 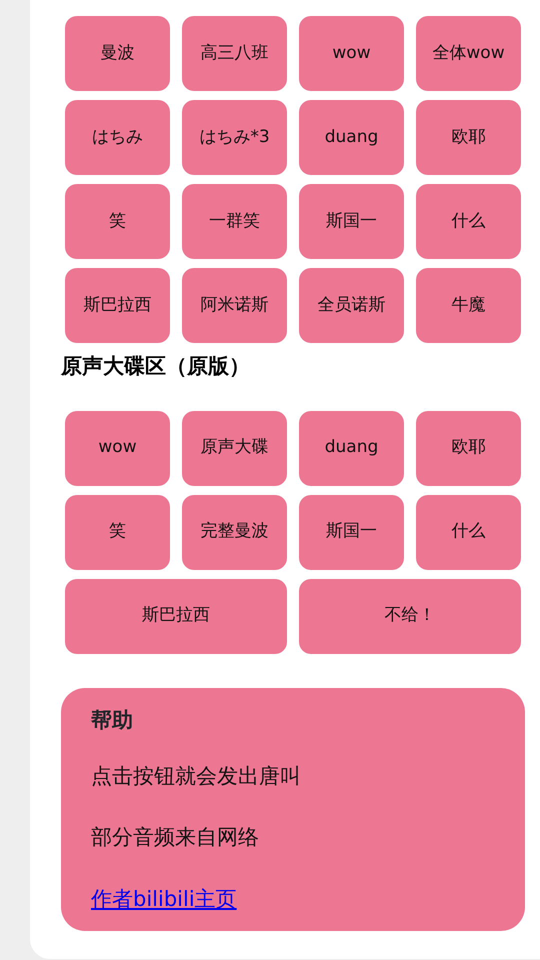 I want to click on sound-button: 曼波, so click(x=117, y=53).